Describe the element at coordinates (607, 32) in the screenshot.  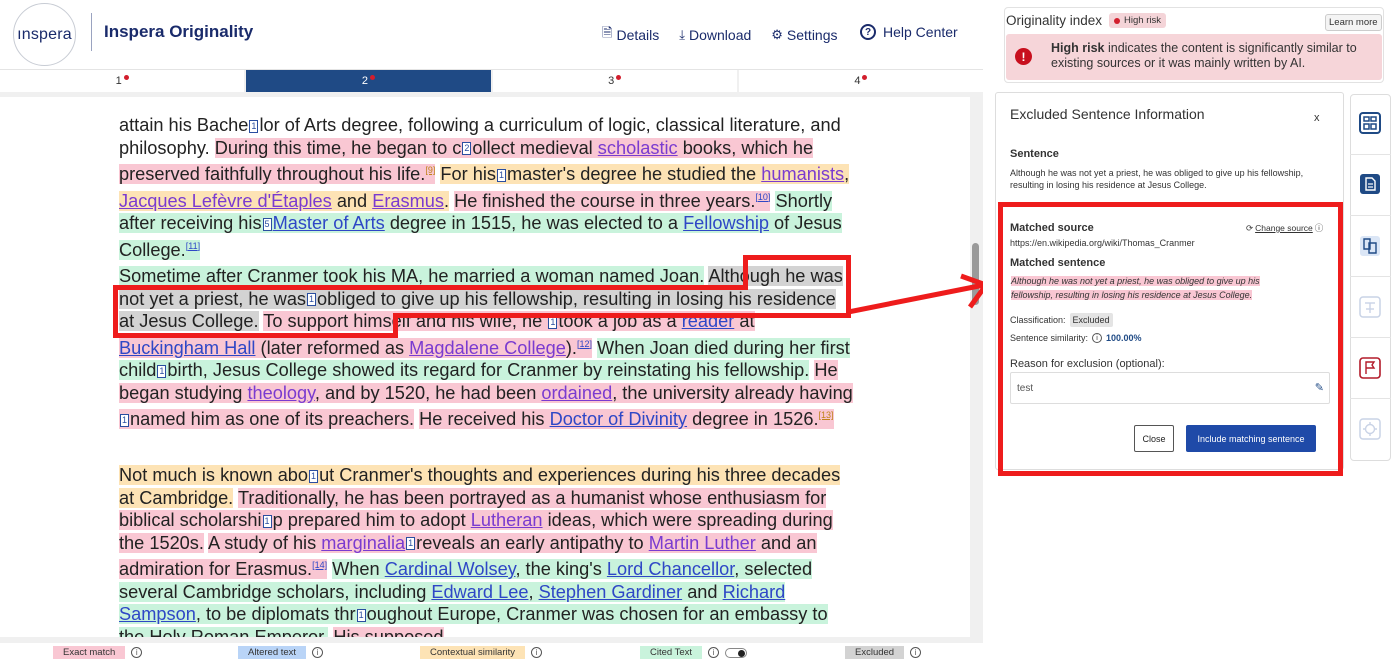
I see `document-icon: 🗎` at that location.